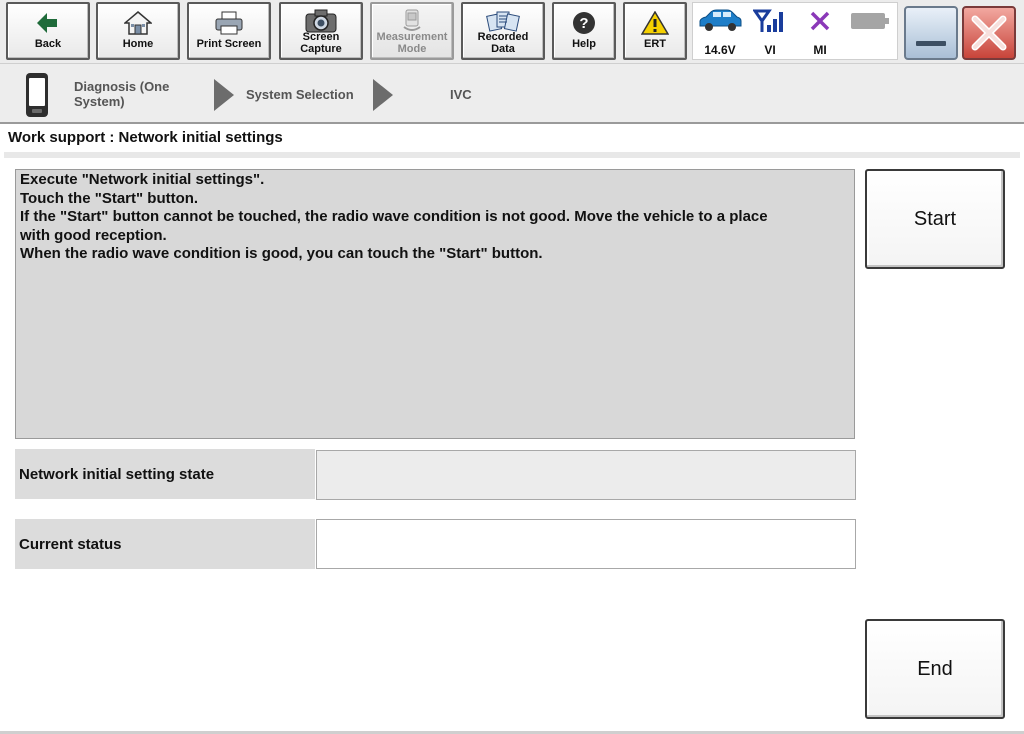 This screenshot has height=734, width=1024. What do you see at coordinates (138, 44) in the screenshot?
I see `home-label: Home` at bounding box center [138, 44].